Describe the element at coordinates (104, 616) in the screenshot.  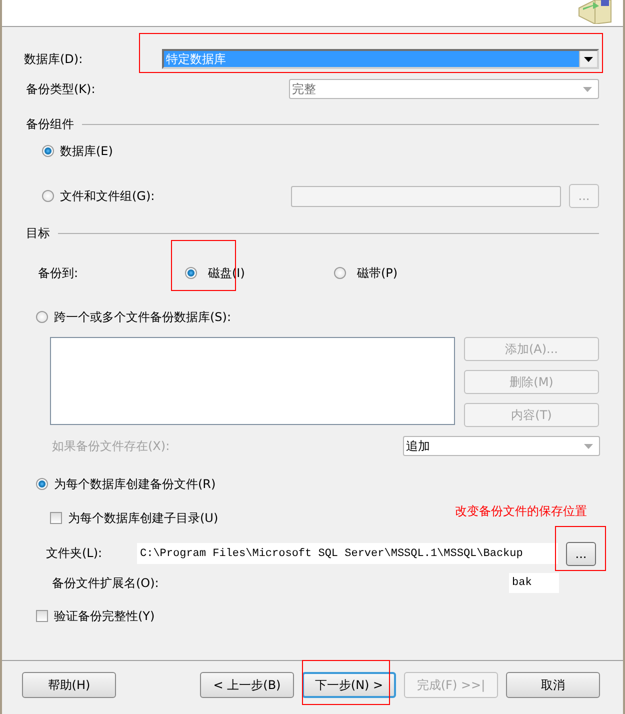
I see `option-label: 验证备份完整性(Y)` at that location.